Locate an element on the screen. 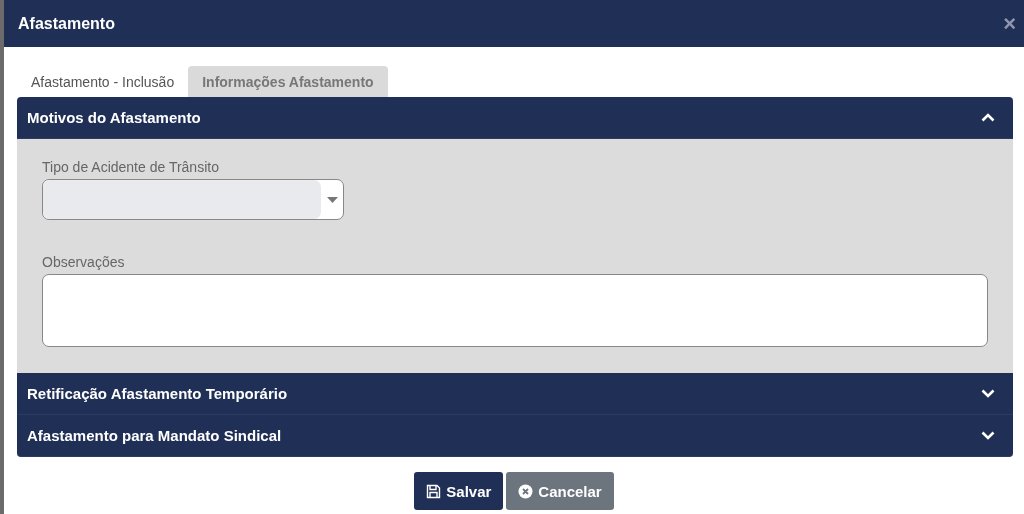  cancel-icon is located at coordinates (526, 491).